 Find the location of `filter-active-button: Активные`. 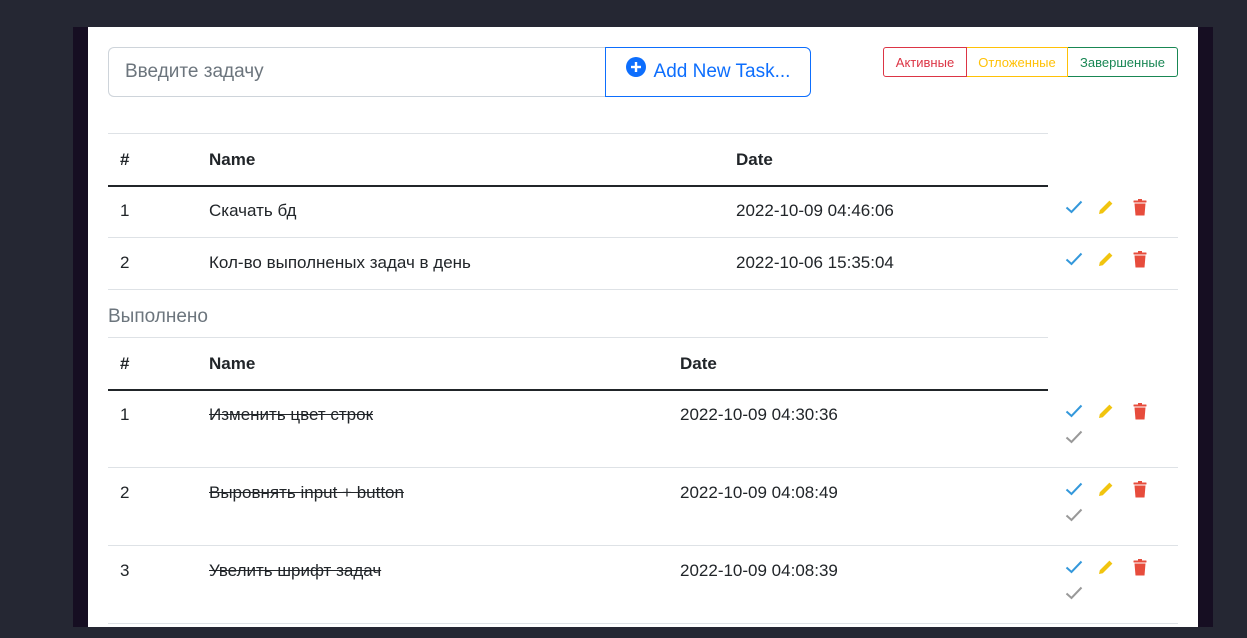

filter-active-button: Активные is located at coordinates (925, 62).